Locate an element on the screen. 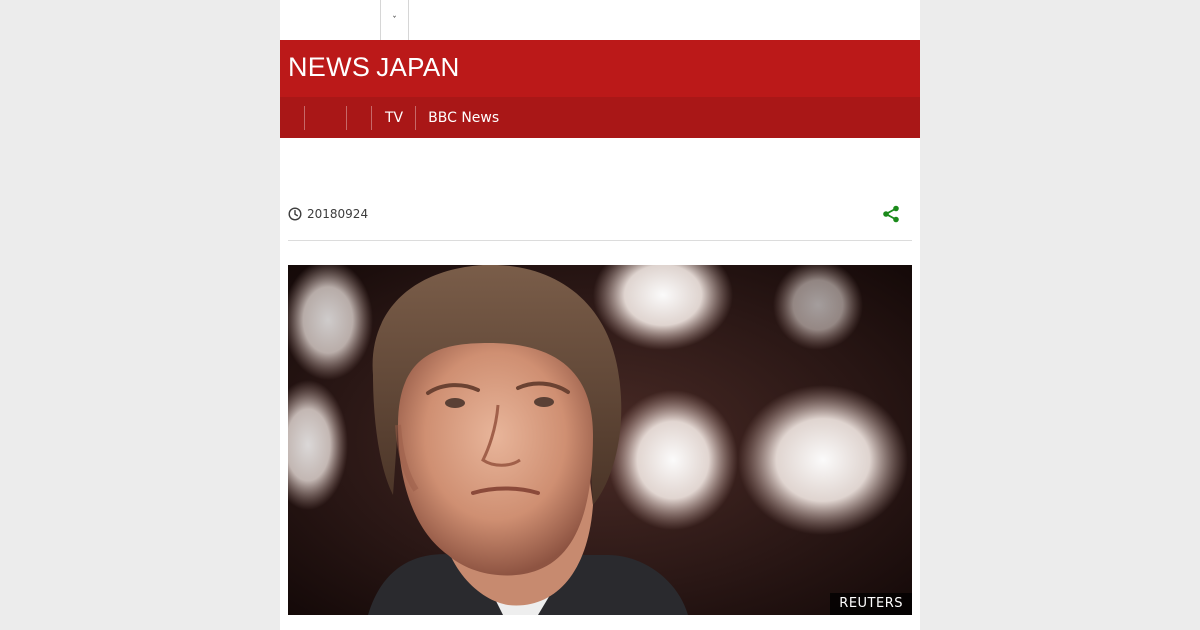 The height and width of the screenshot is (630, 1200). nav-item-tv: TV is located at coordinates (393, 117).